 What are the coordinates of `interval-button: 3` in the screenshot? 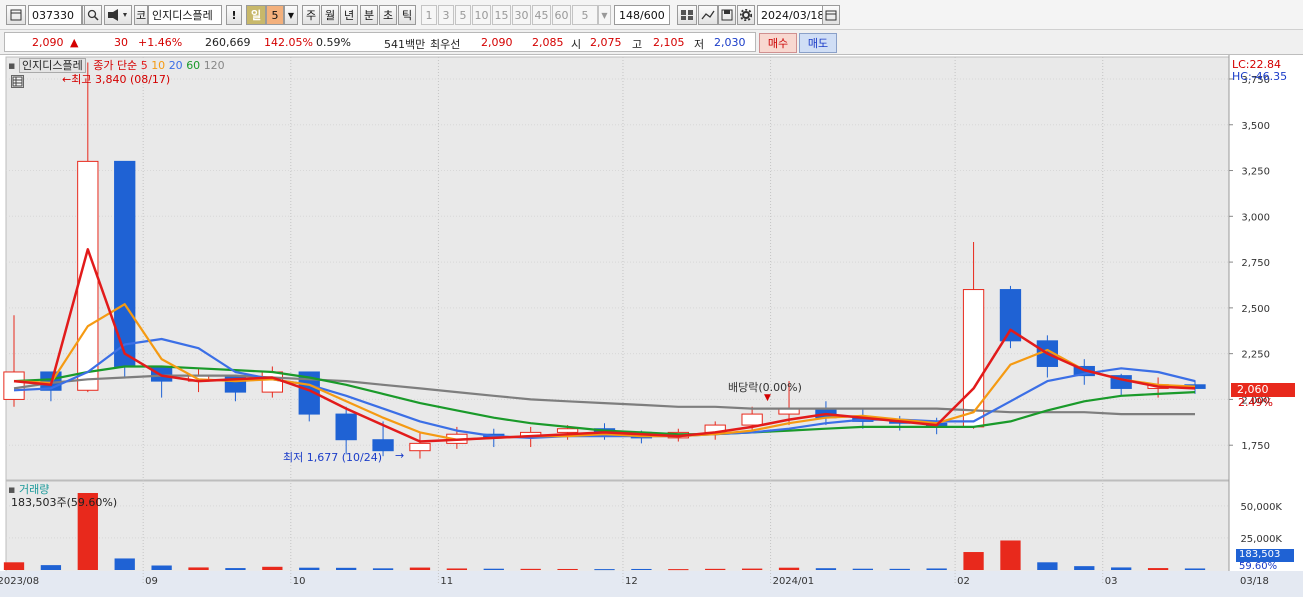 It's located at (446, 15).